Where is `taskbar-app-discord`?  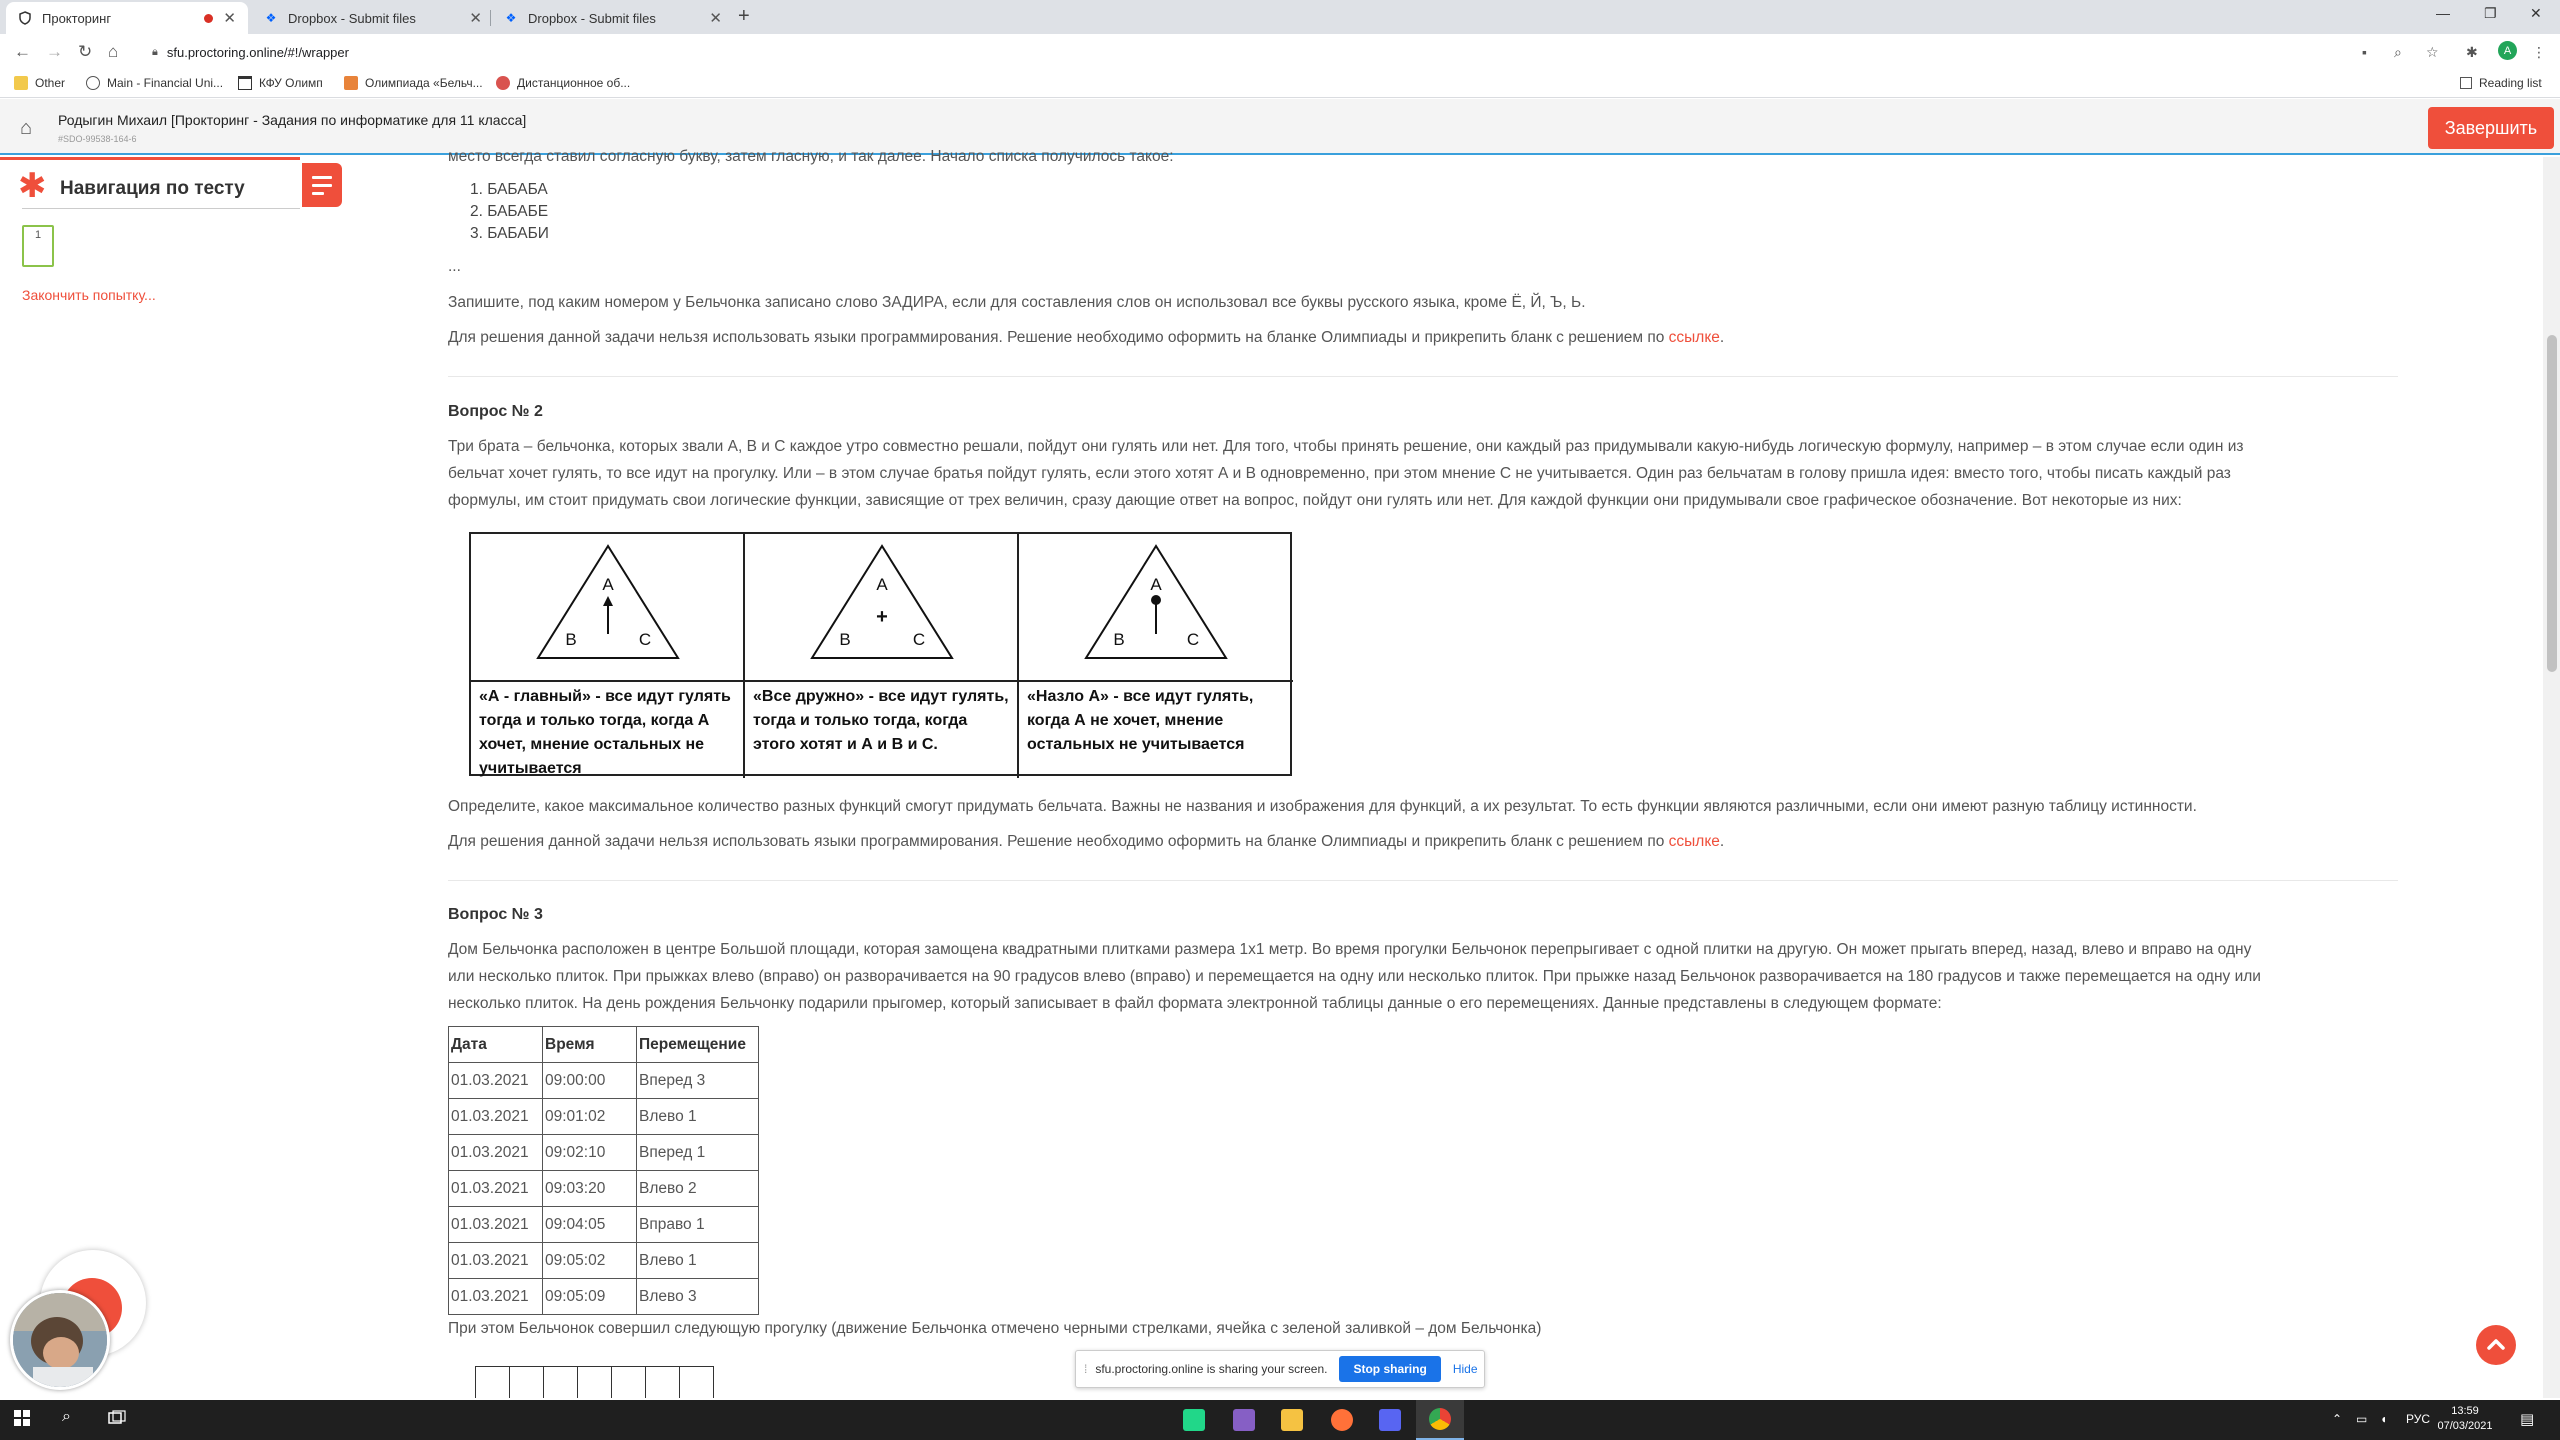
taskbar-app-discord is located at coordinates (1390, 1420).